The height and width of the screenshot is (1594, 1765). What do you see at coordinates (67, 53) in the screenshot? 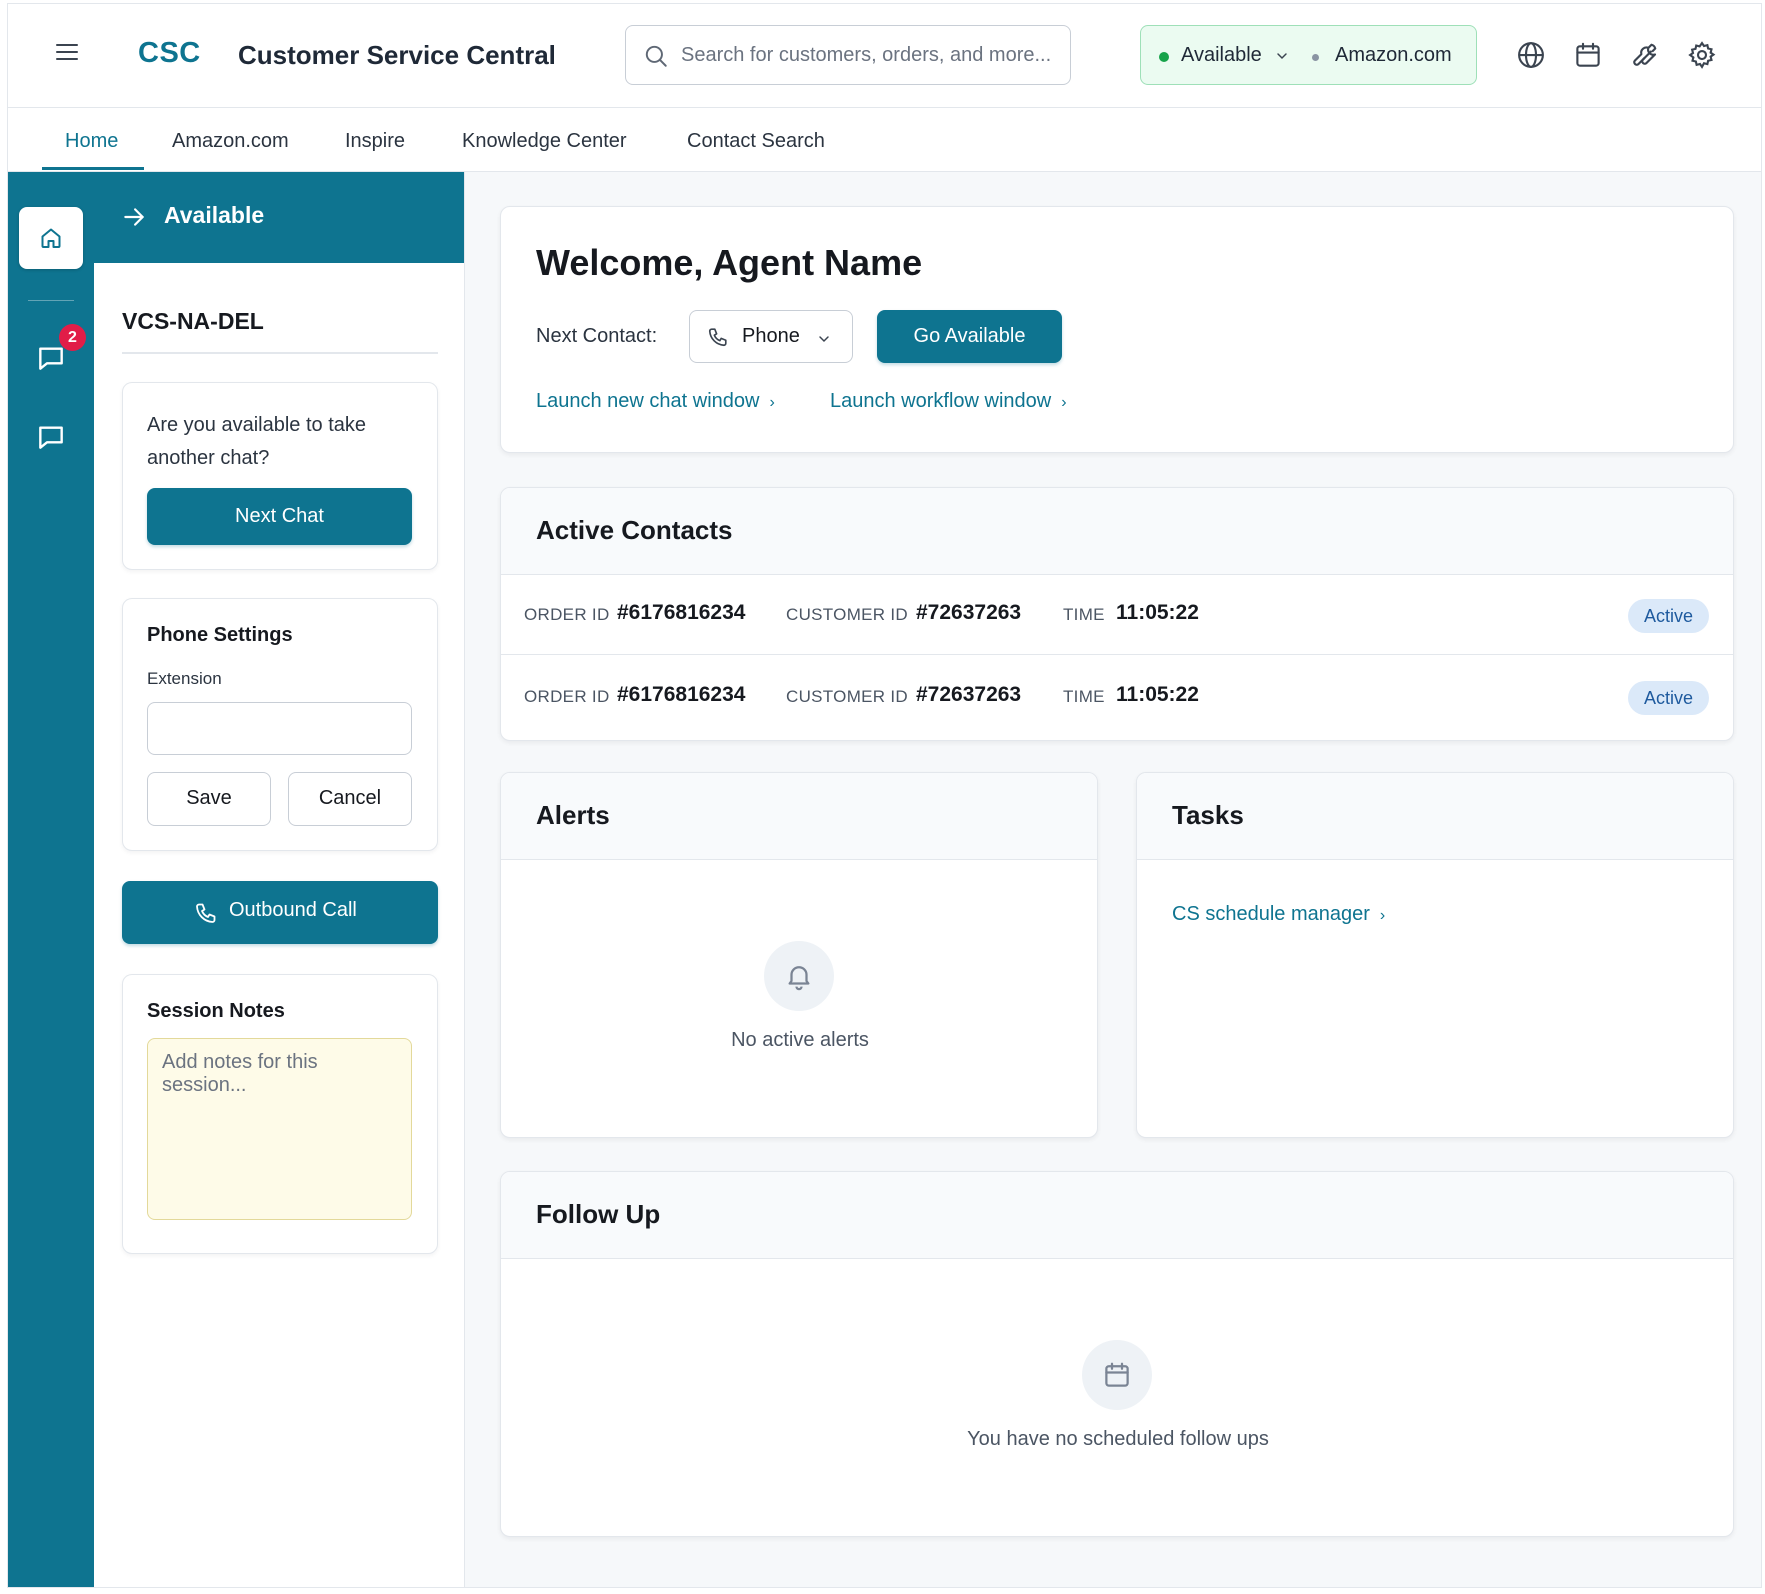
I see `menu-icon` at bounding box center [67, 53].